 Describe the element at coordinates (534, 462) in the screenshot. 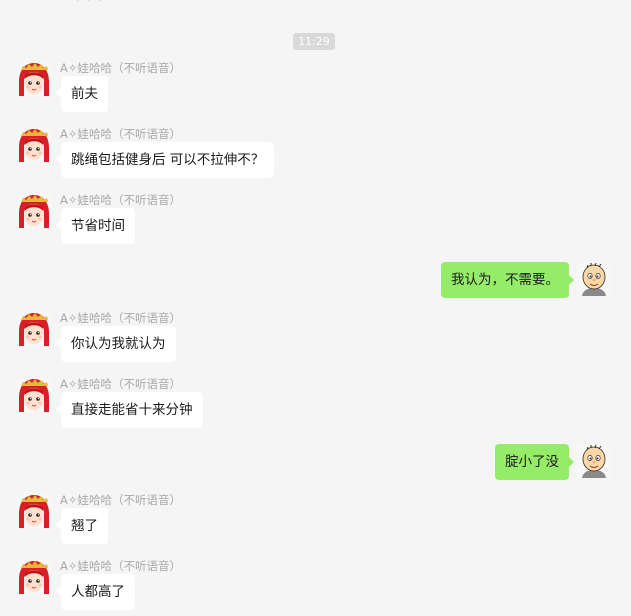

I see `message-bubble: 腚小了没` at that location.